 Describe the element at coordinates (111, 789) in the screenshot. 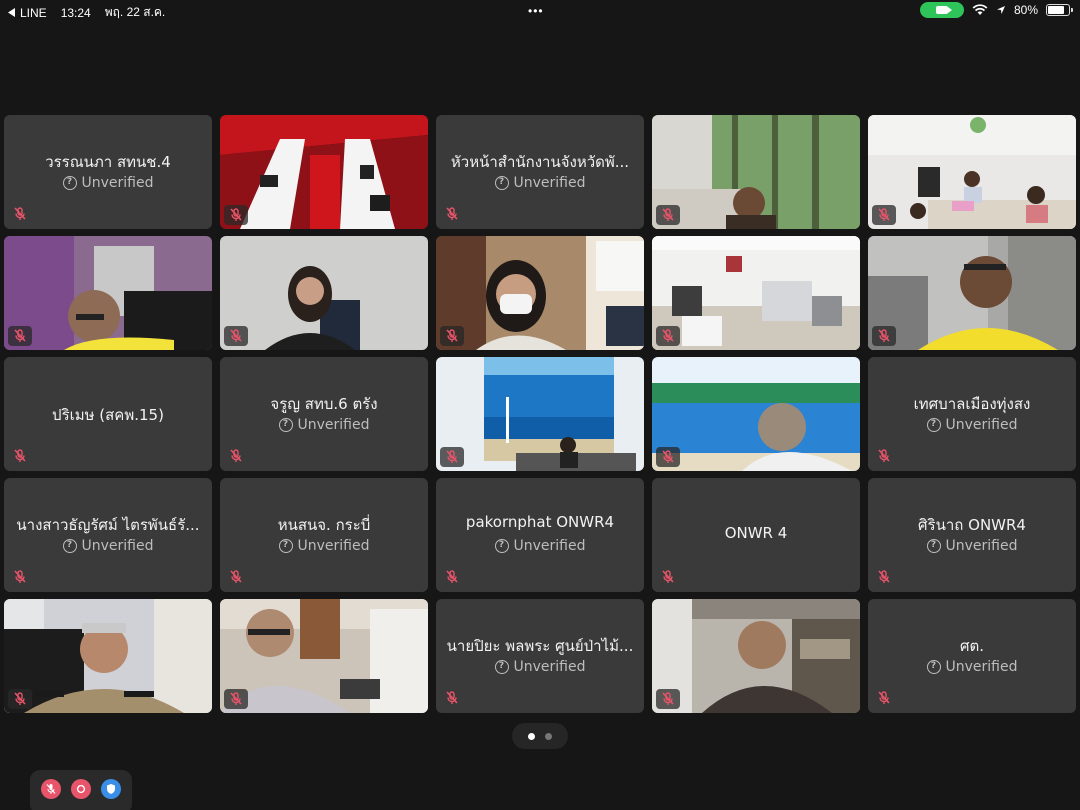

I see `shield-button` at that location.